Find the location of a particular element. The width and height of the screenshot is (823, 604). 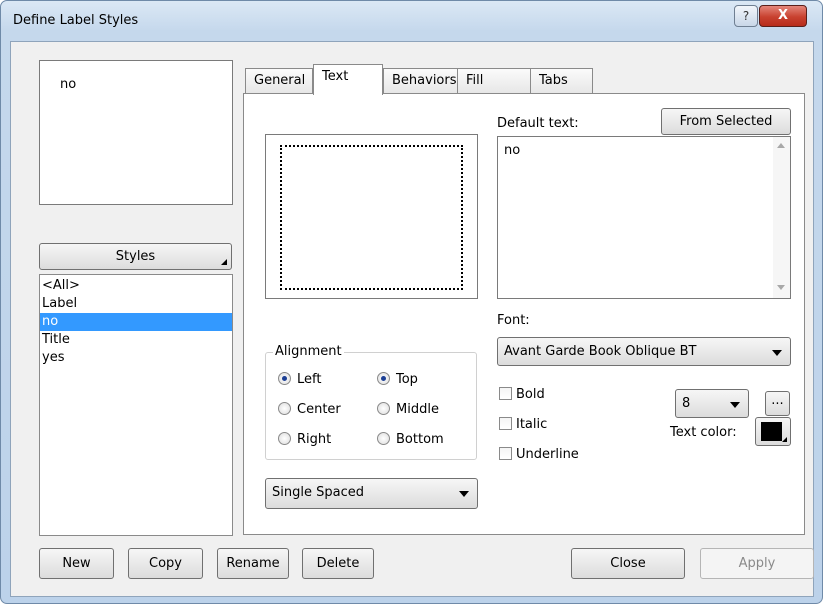

font-select: Avant Garde Book Oblique BT is located at coordinates (644, 351).